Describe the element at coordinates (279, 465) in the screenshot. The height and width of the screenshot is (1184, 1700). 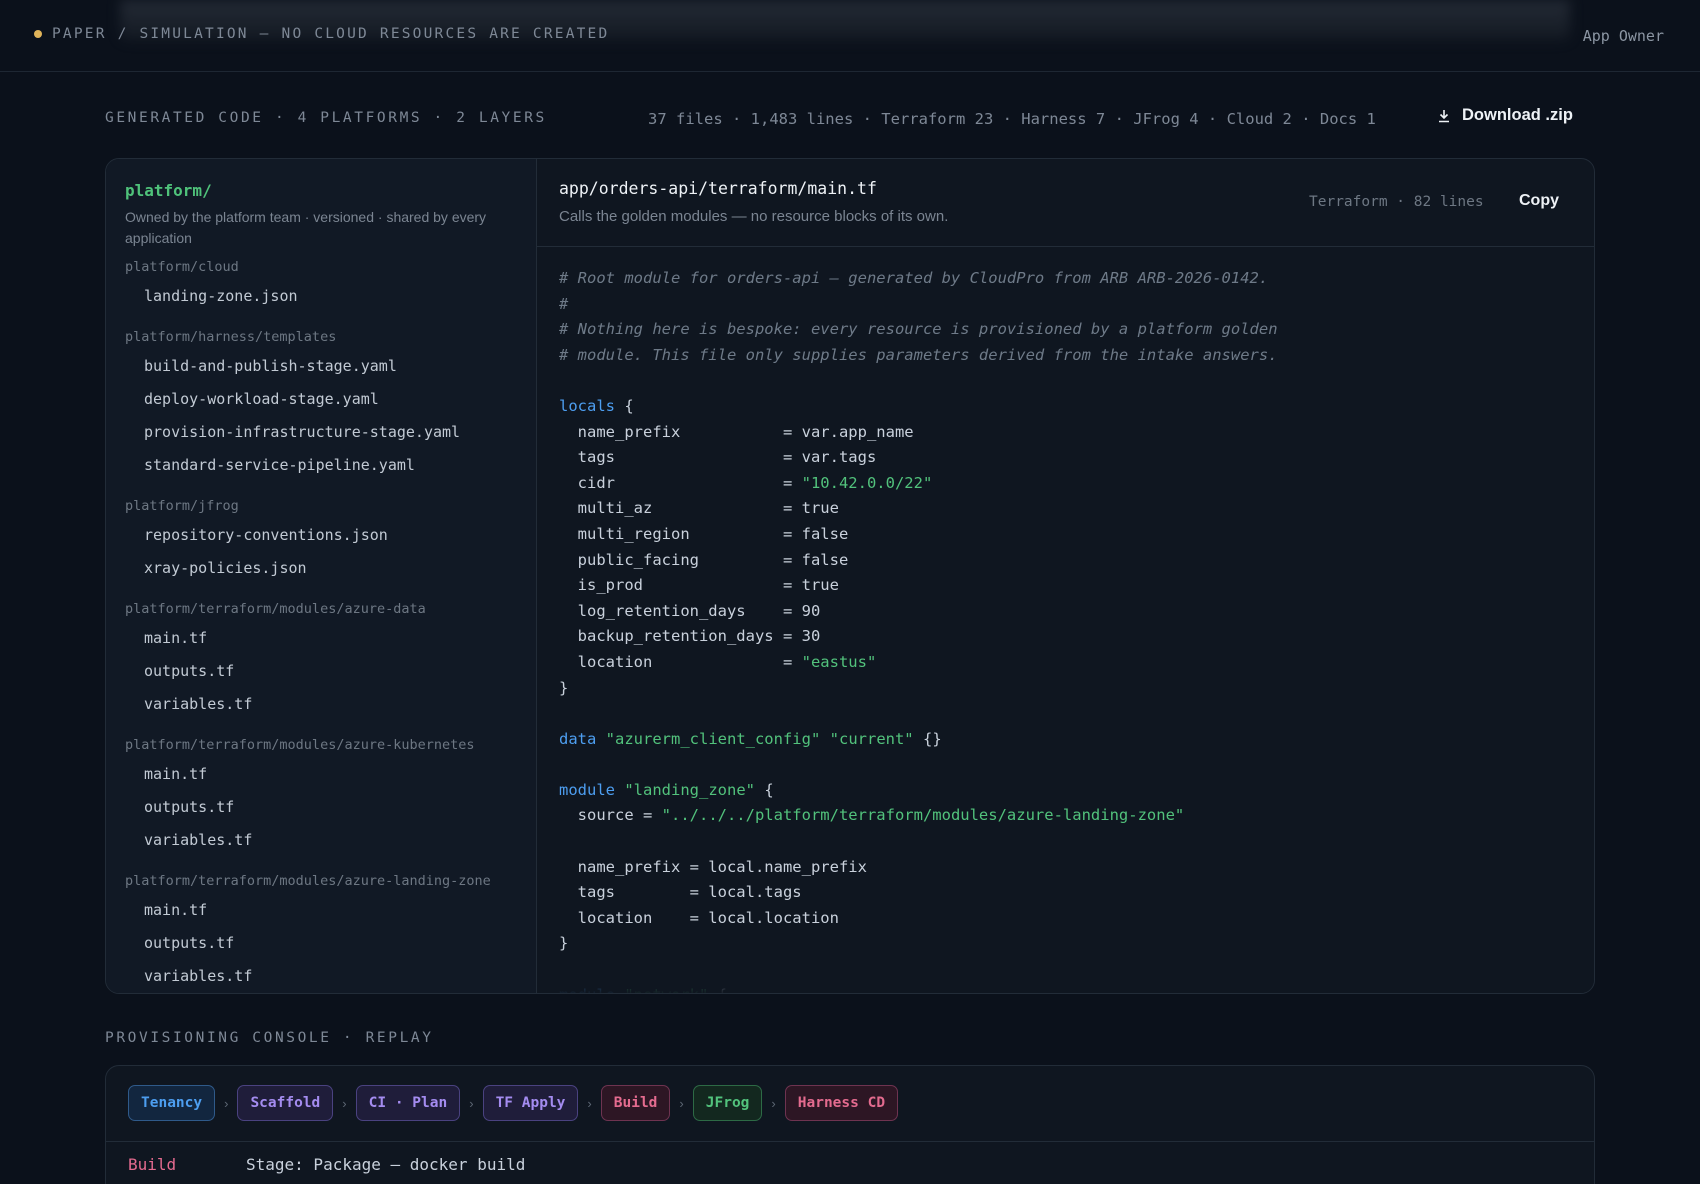
I see `tree-file: standard-service-pipeline.yaml` at that location.